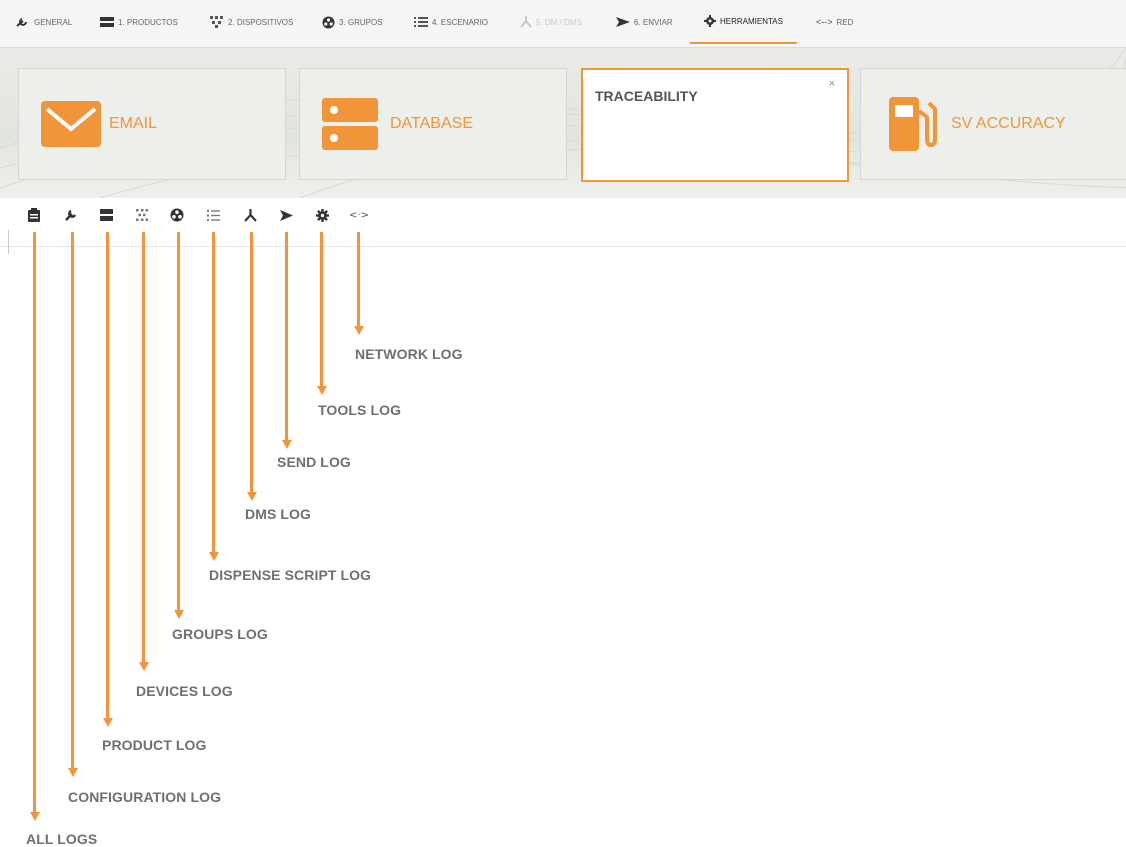 This screenshot has width=1126, height=847. I want to click on arrow-head-all-logs, so click(34, 816).